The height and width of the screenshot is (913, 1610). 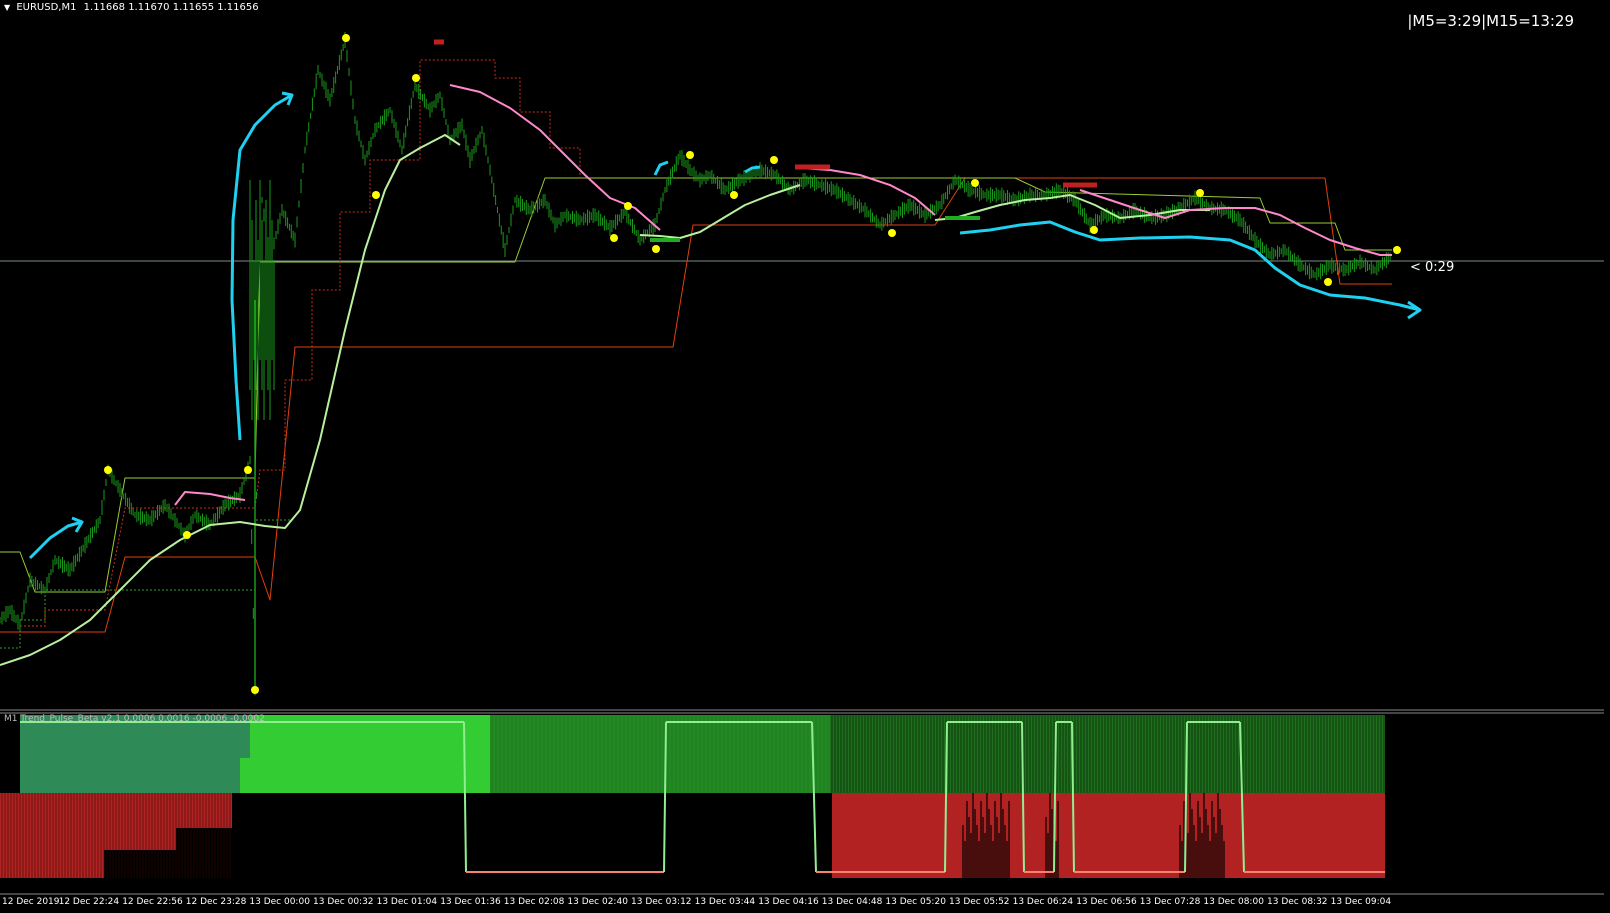 What do you see at coordinates (7, 7) in the screenshot?
I see `chevron-down-icon: ▼` at bounding box center [7, 7].